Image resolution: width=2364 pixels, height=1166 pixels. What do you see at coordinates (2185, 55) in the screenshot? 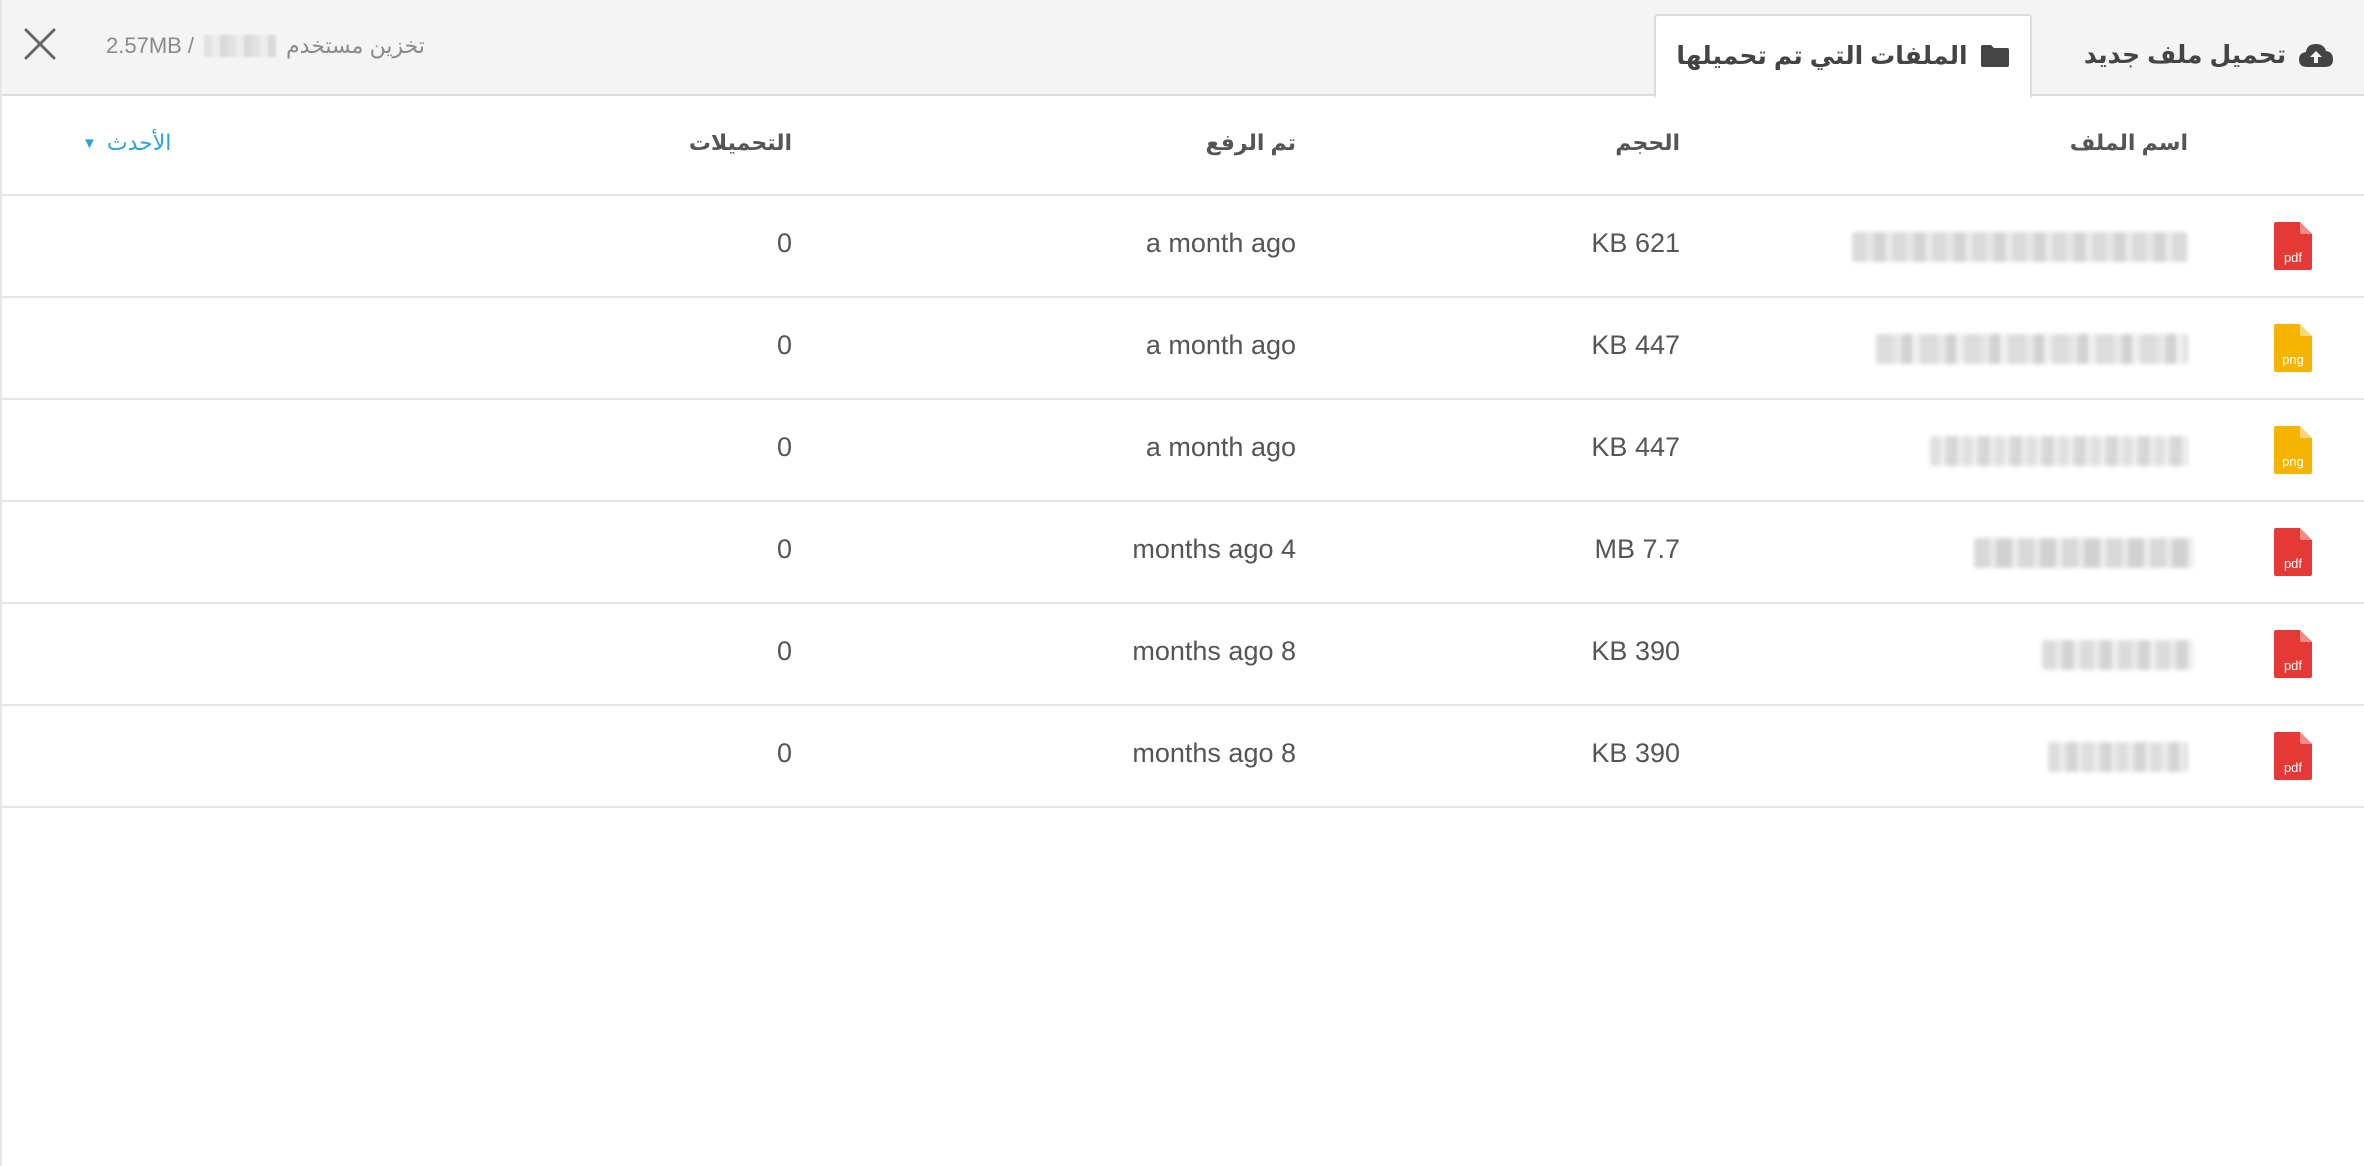
I see `tab-upload-new-file-label: تحميل ملف جديد` at bounding box center [2185, 55].